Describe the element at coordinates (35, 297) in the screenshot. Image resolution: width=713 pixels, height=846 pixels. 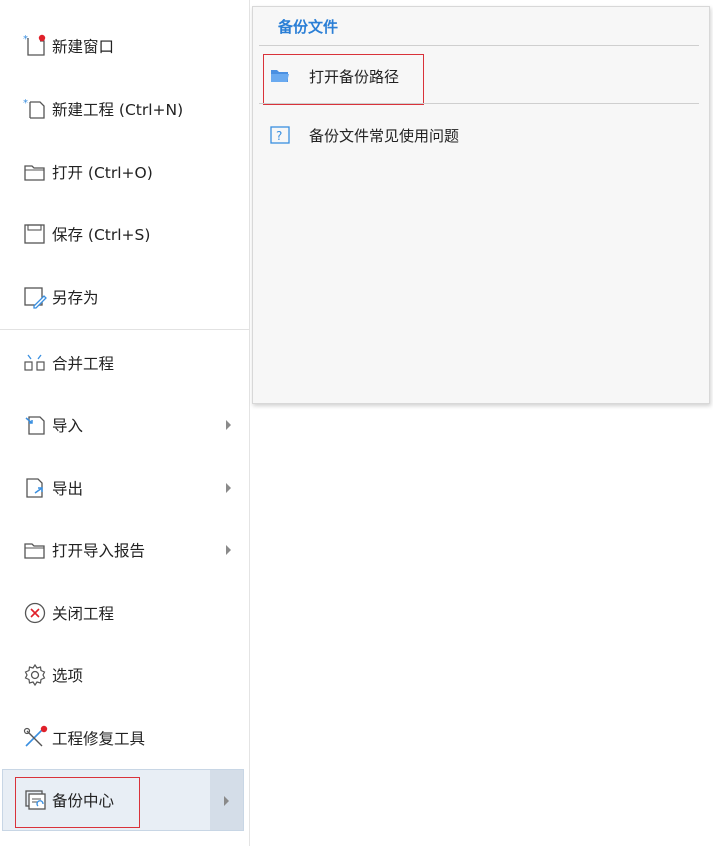
I see `save-as-icon` at that location.